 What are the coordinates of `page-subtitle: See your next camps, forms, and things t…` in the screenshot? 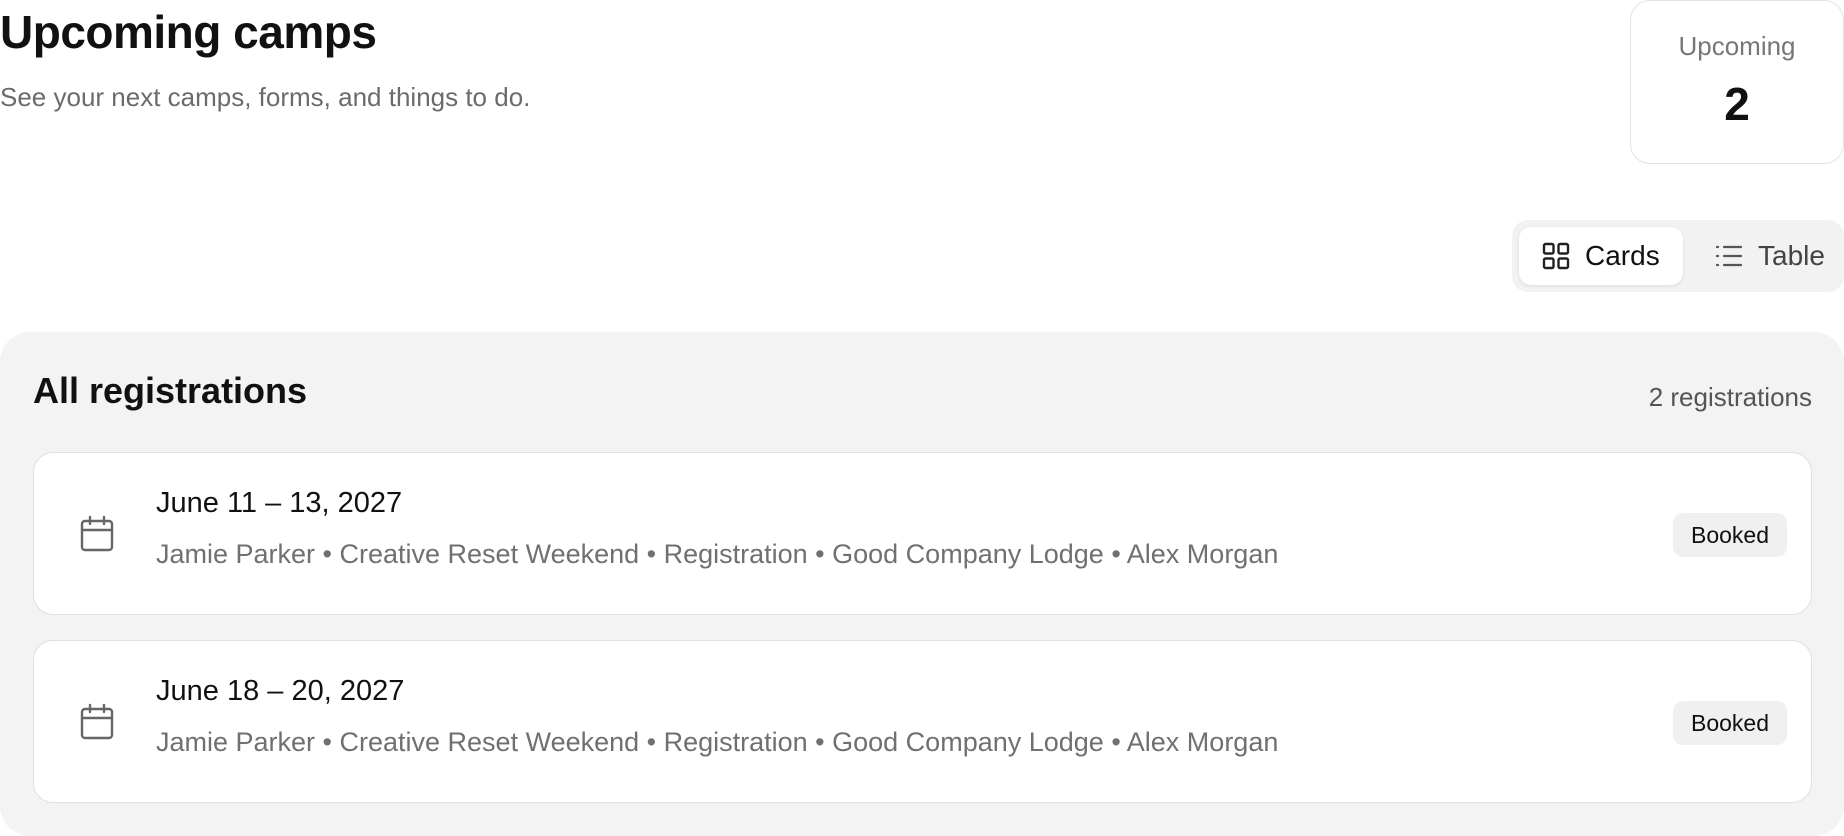 It's located at (265, 97).